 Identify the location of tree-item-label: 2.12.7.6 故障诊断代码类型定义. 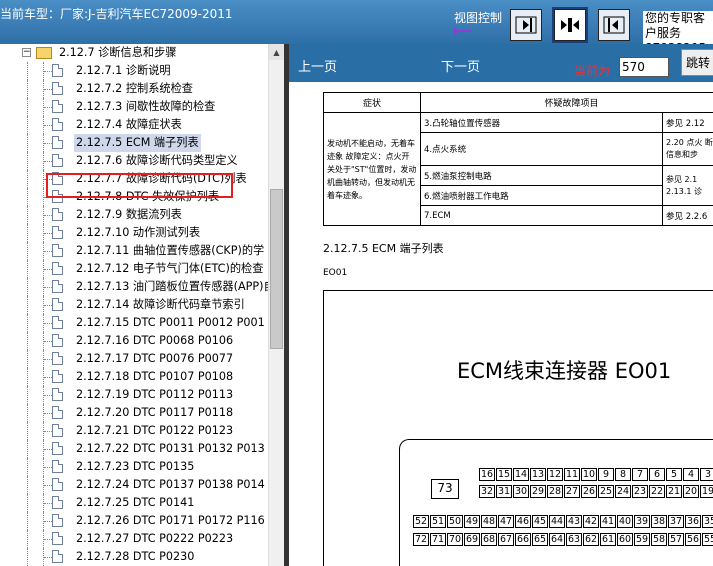
(157, 160).